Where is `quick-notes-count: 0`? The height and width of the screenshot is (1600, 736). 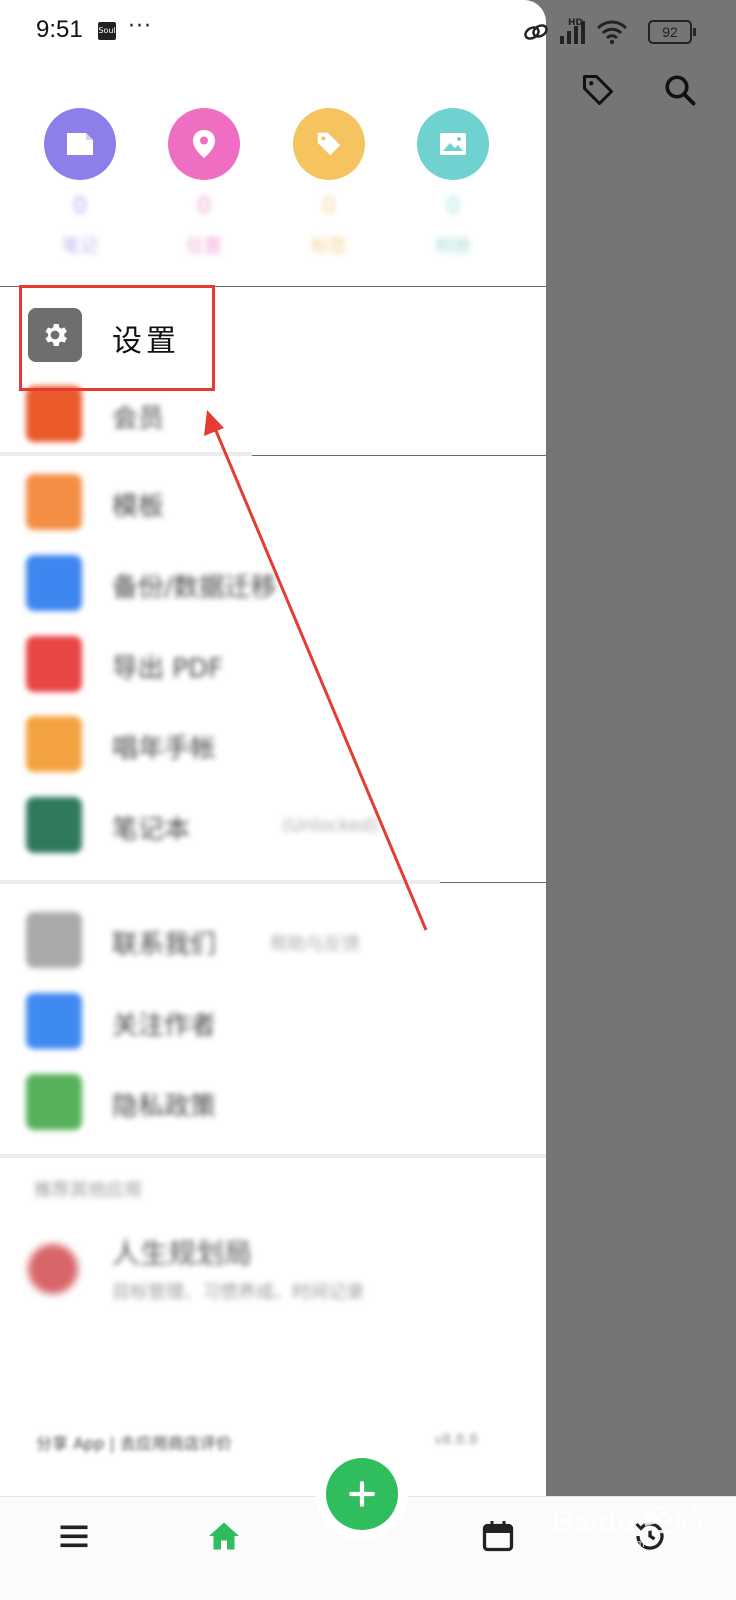
quick-notes-count: 0 is located at coordinates (80, 206).